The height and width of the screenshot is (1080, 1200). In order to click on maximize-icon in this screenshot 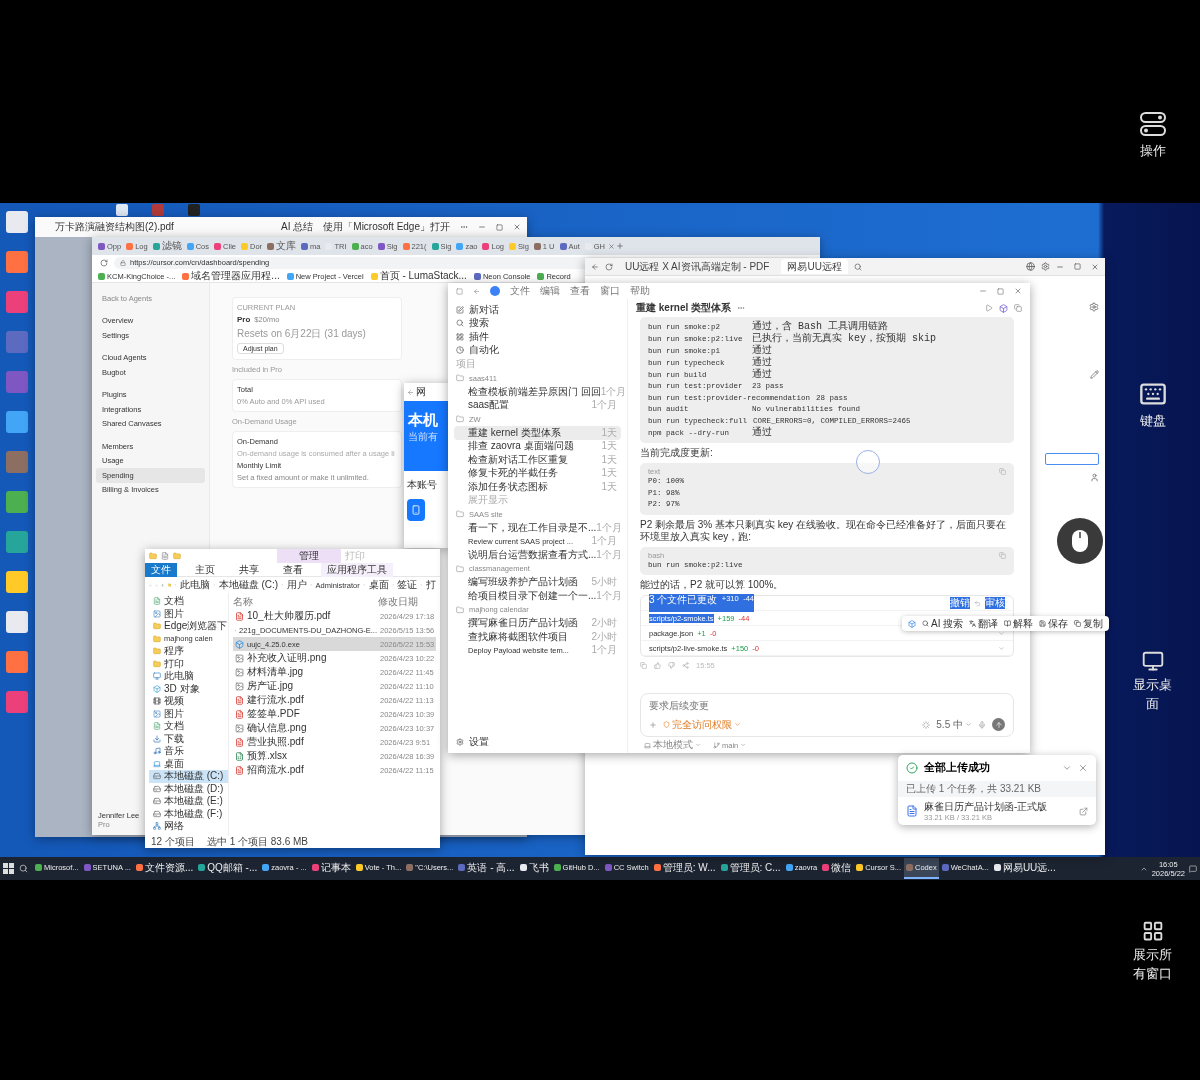, I will do `click(499, 227)`.